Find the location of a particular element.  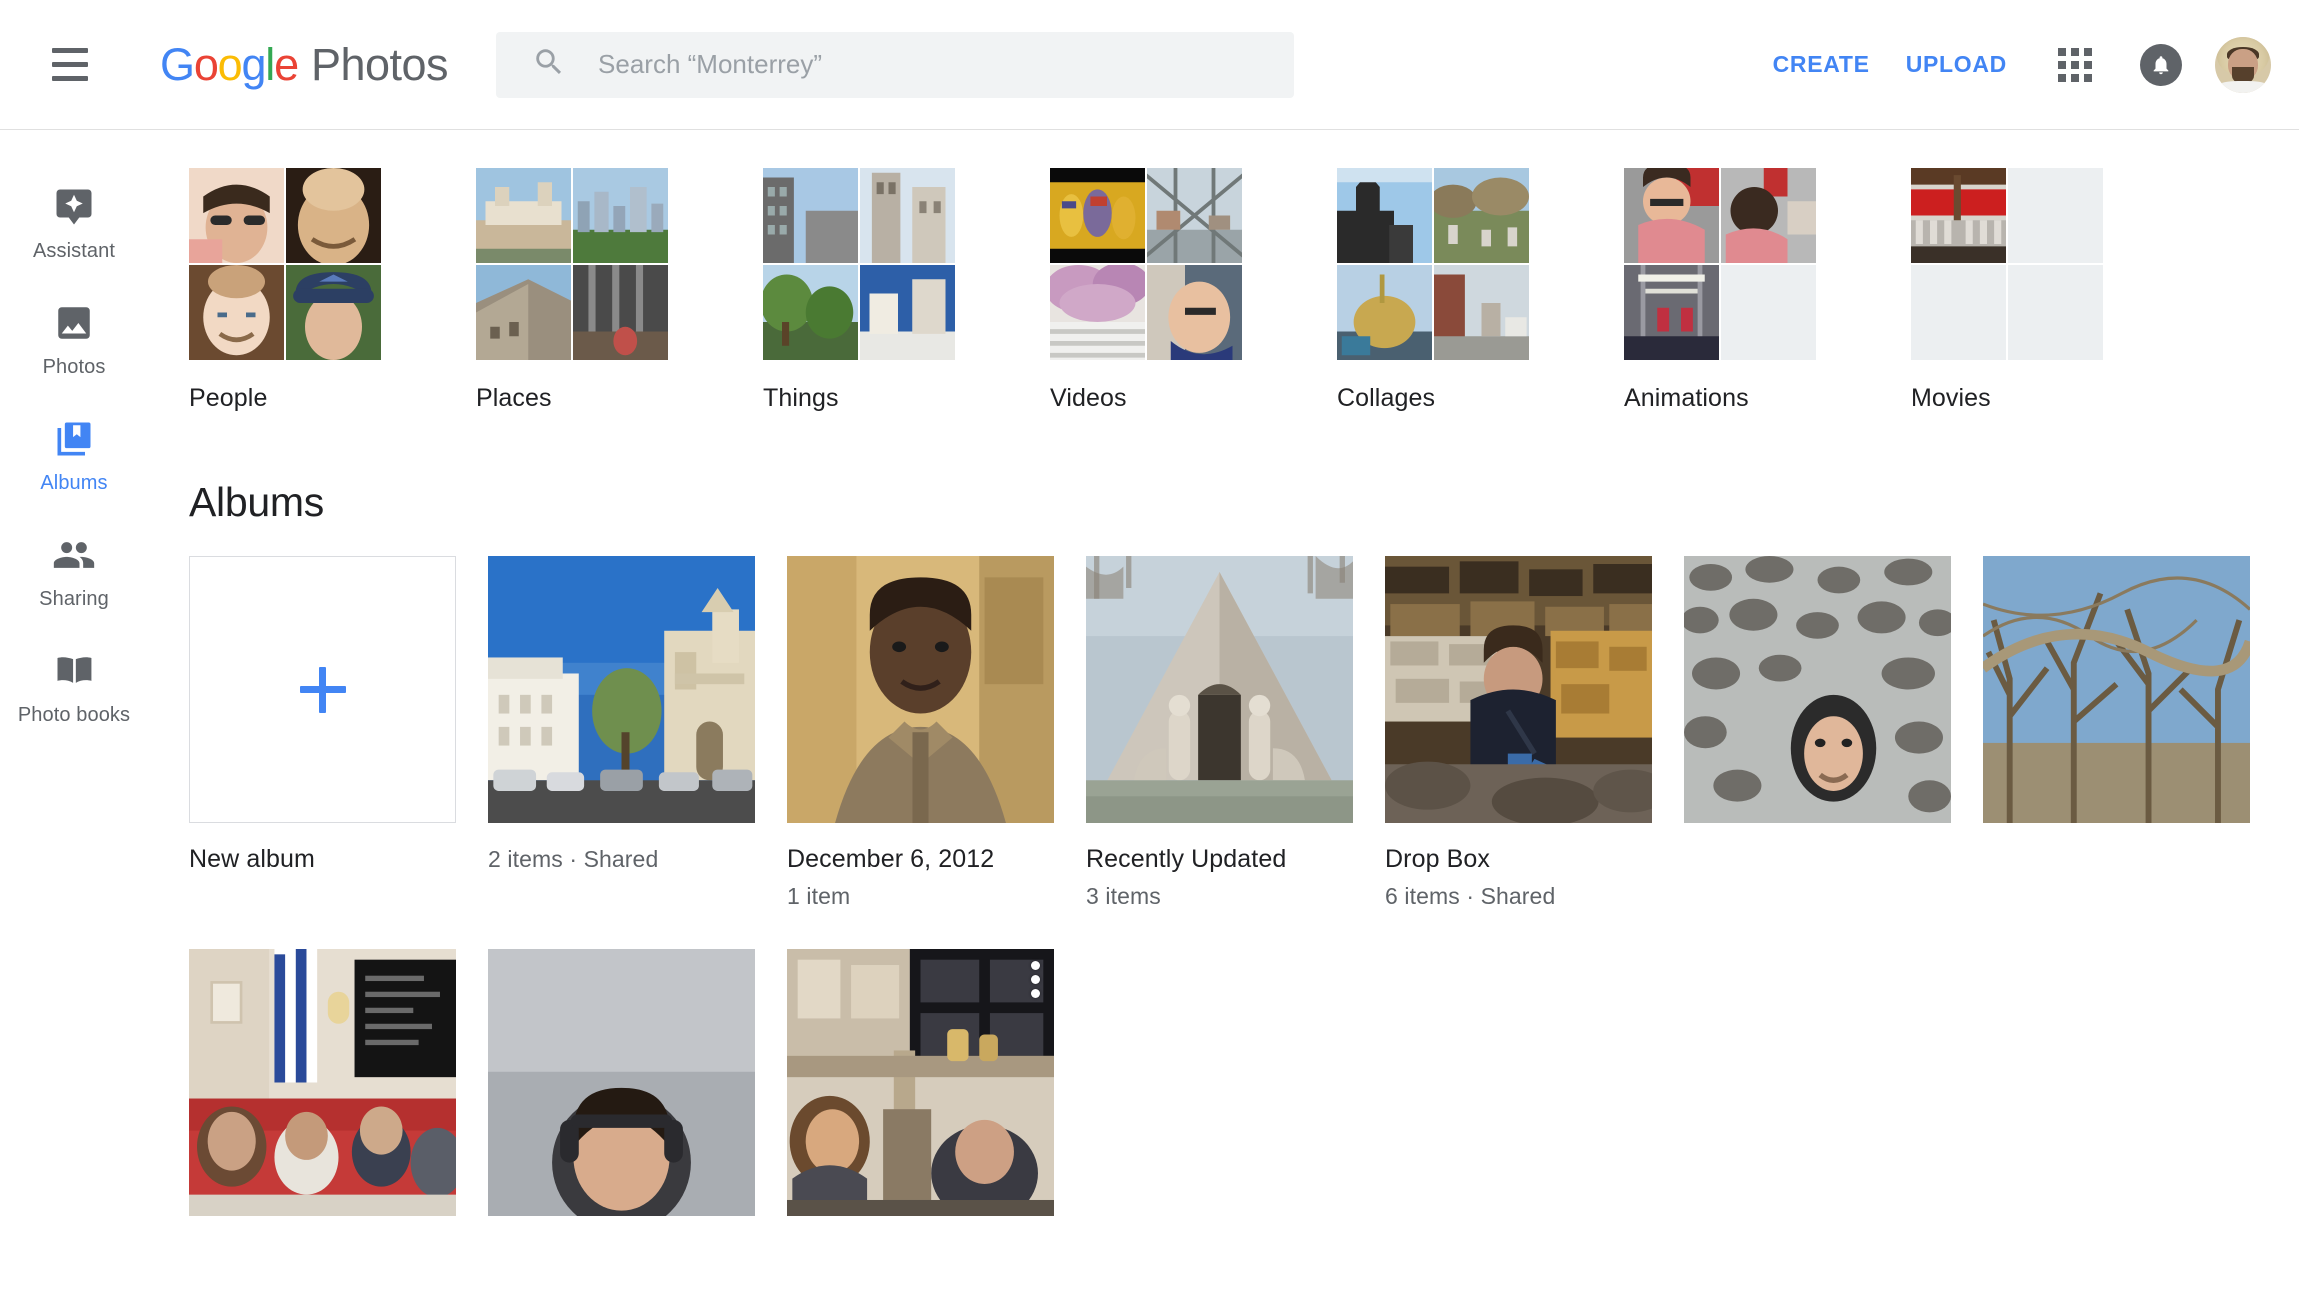

album-card: Drop Box 6 items · Shared is located at coordinates (1518, 733).